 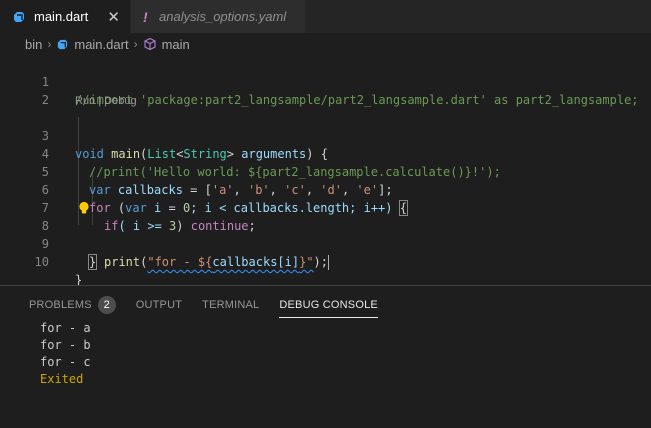 I want to click on debug-console-output: for - a for - b for - c Exited, so click(x=65, y=354).